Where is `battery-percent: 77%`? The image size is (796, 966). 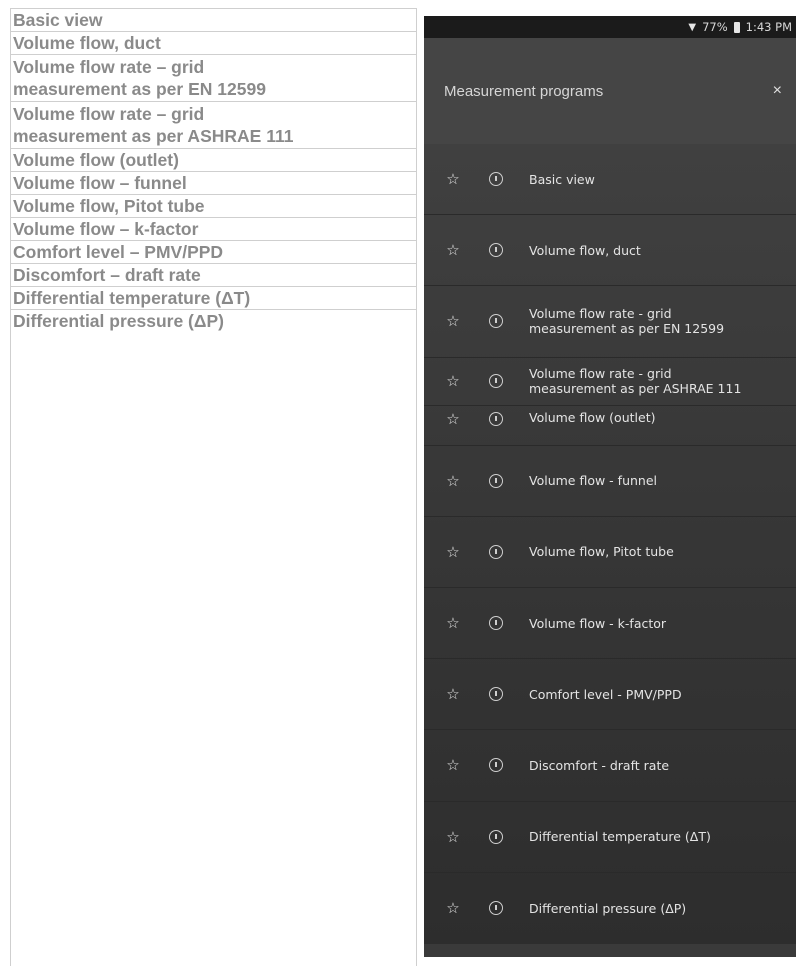
battery-percent: 77% is located at coordinates (715, 27).